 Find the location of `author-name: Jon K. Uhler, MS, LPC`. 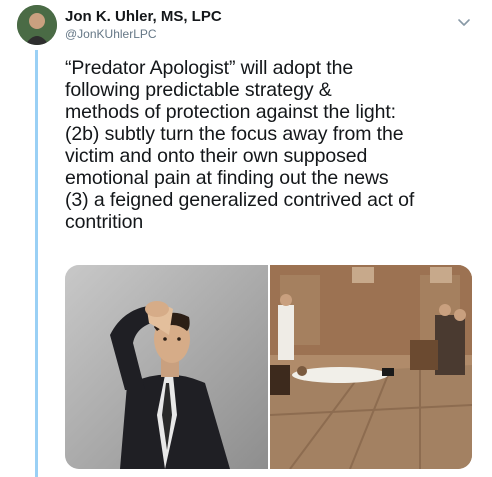

author-name: Jon K. Uhler, MS, LPC is located at coordinates (143, 16).